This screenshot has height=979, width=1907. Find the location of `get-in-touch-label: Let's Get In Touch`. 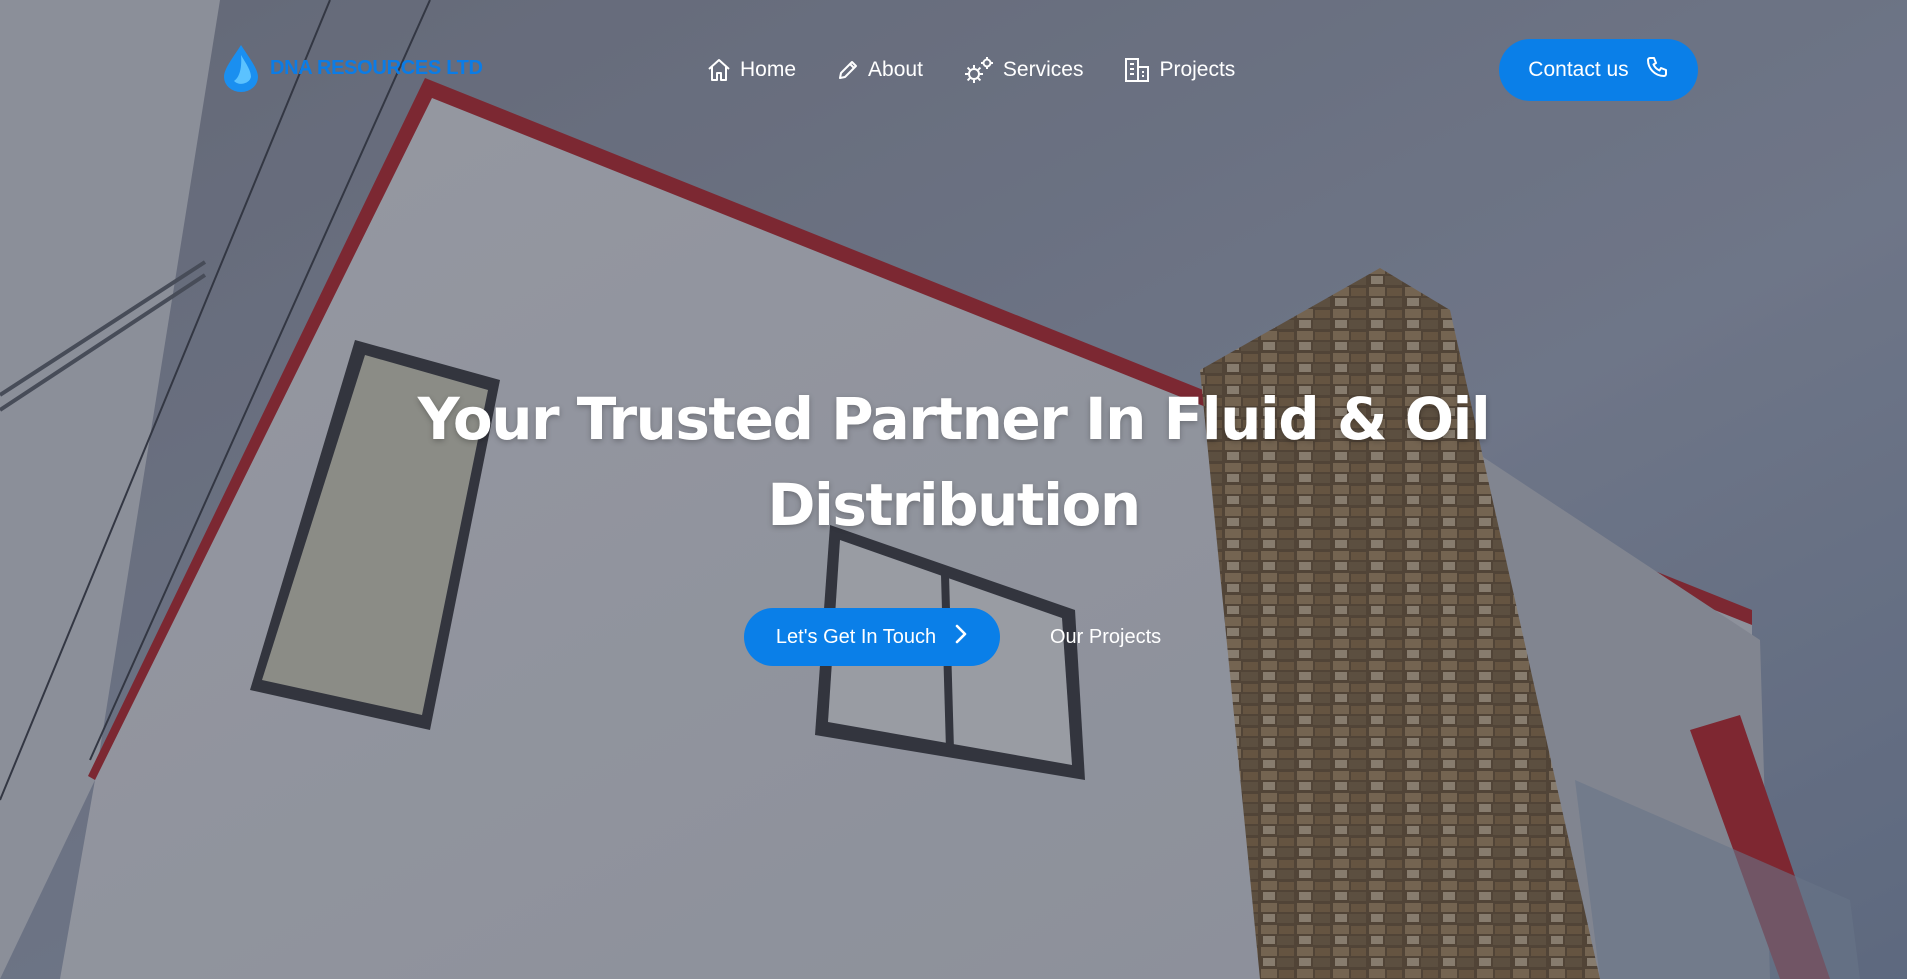

get-in-touch-label: Let's Get In Touch is located at coordinates (856, 636).